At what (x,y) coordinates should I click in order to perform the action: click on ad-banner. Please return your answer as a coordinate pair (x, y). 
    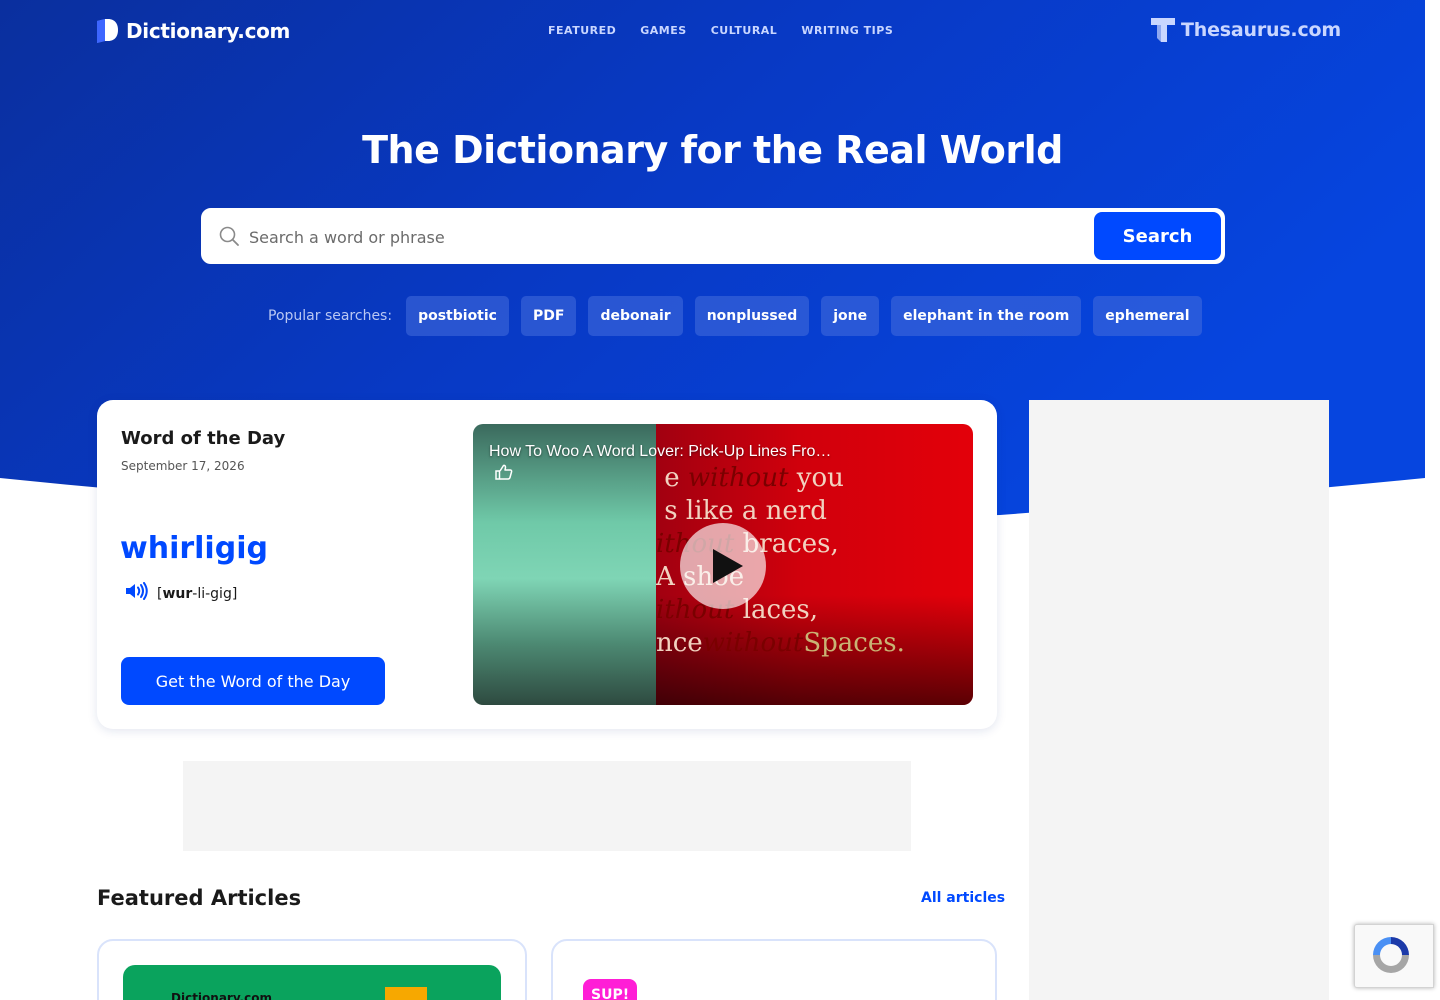
    Looking at the image, I should click on (547, 806).